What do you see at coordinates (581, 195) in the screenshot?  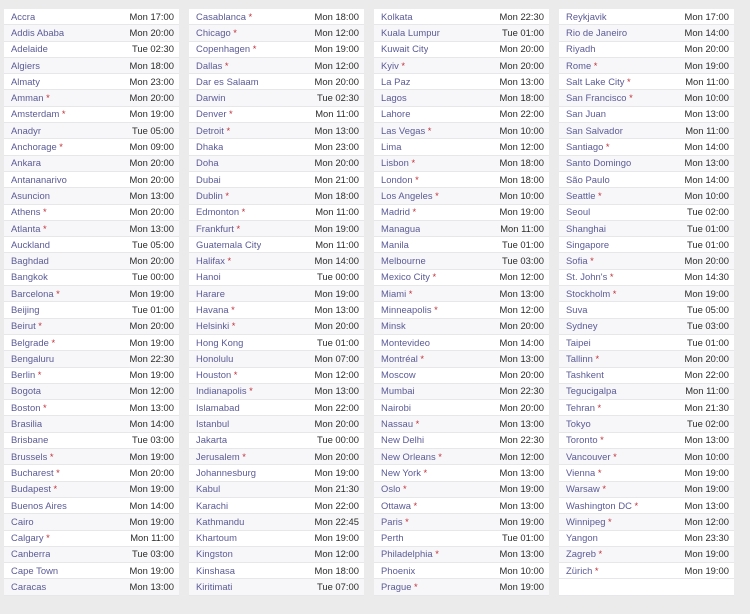 I see `city-link: Seattle` at bounding box center [581, 195].